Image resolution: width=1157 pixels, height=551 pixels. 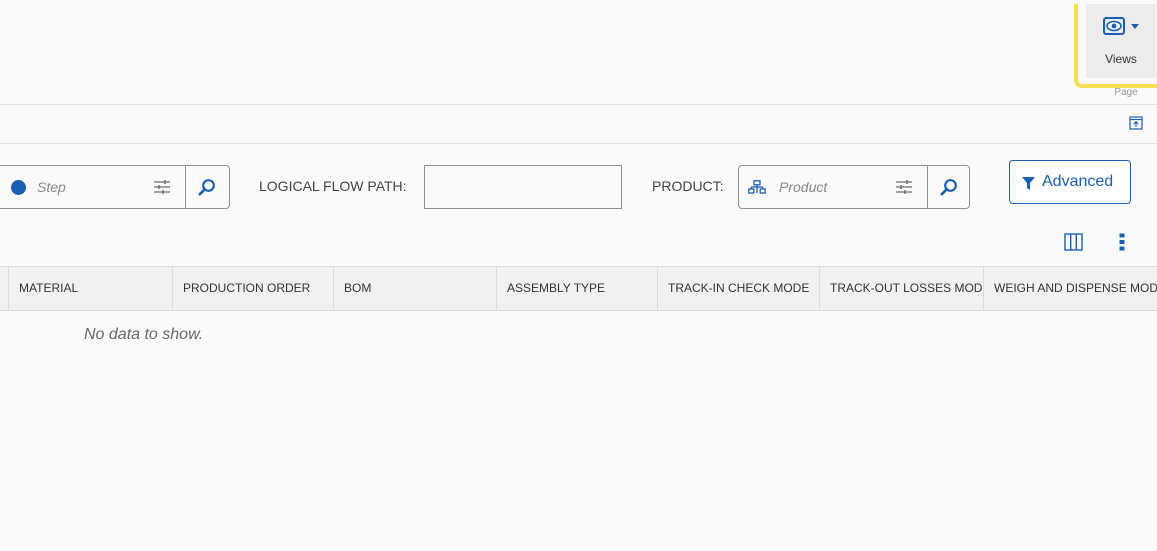 I want to click on column-header-assembly-type: ASSEMBLY TYPE, so click(x=576, y=288).